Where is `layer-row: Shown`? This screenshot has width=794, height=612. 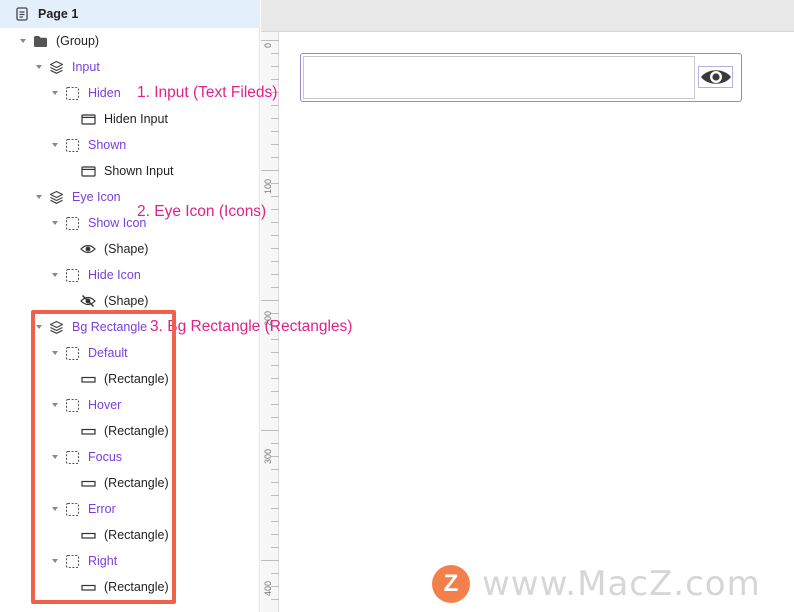 layer-row: Shown is located at coordinates (88, 145).